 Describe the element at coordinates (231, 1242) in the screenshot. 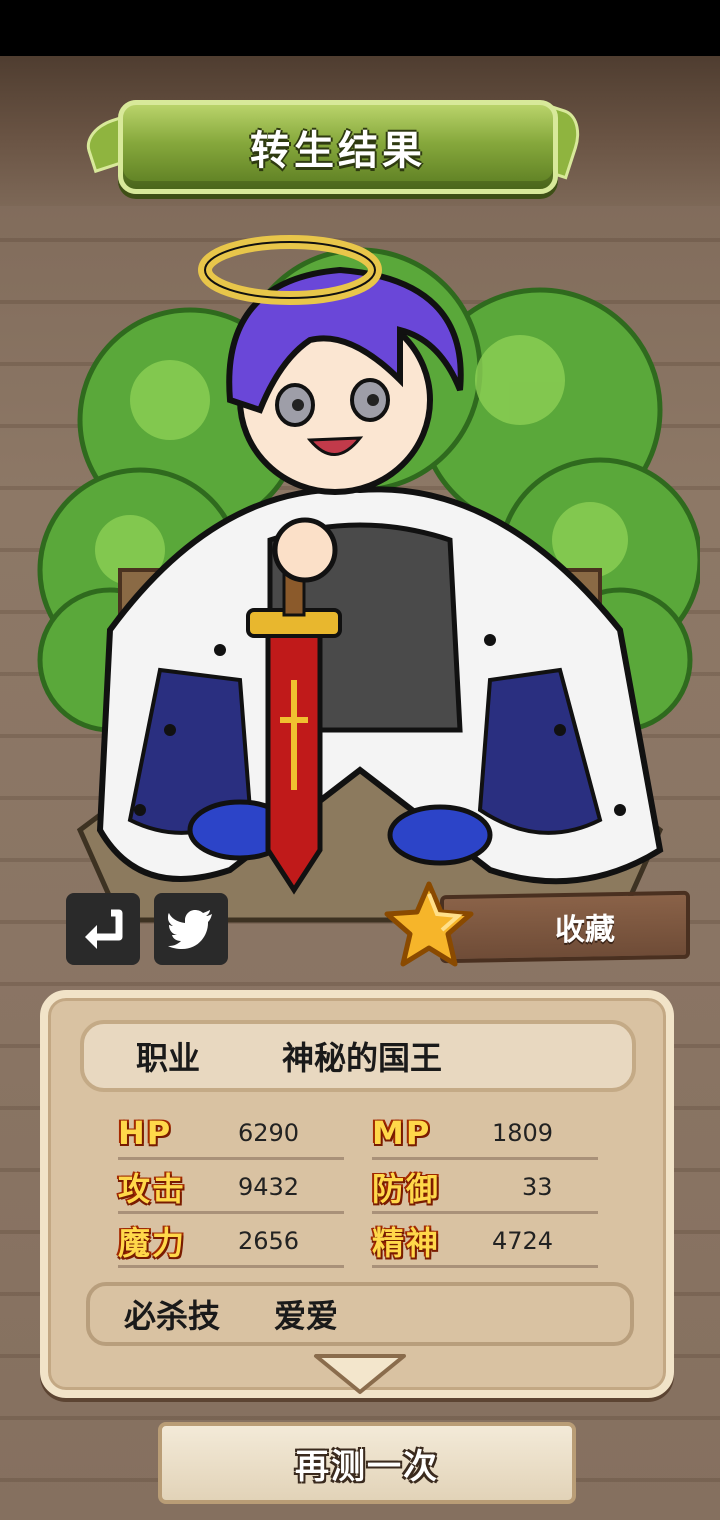

I see `stat-magic: 魔力 2656` at that location.